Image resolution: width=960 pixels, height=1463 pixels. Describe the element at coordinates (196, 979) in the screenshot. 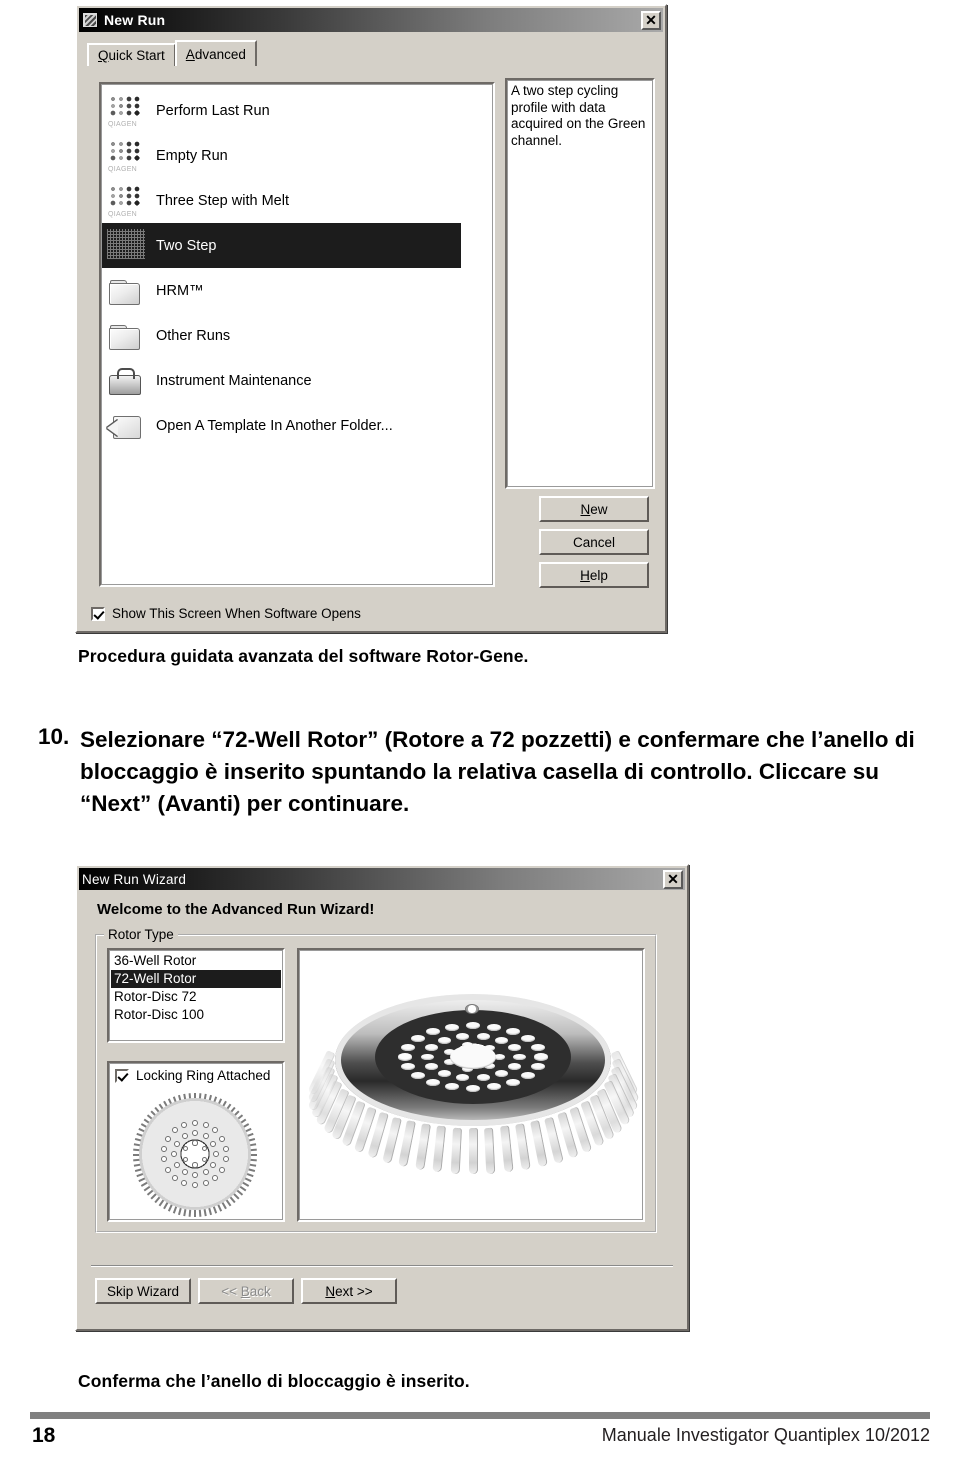

I see `rotor-type-option-selected: 72-Well Rotor` at that location.